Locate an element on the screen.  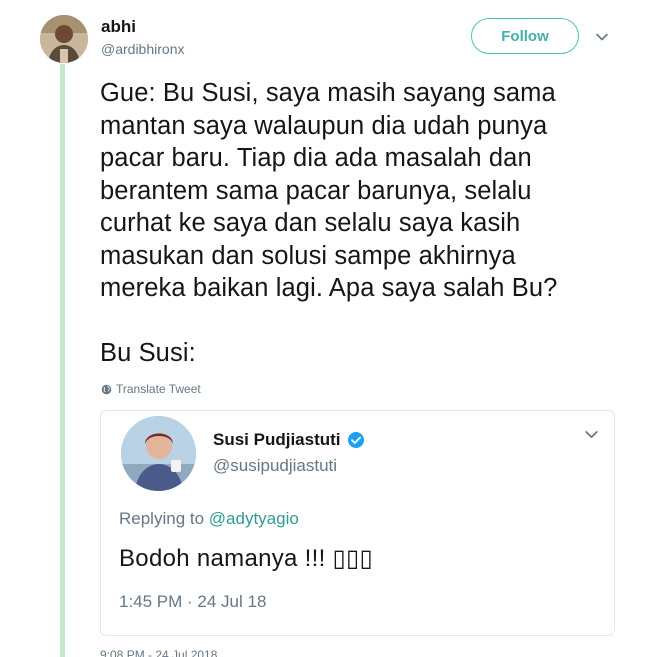
quoted-author-names: Susi Pudjiastuti @susipudjiastuti is located at coordinates (289, 453).